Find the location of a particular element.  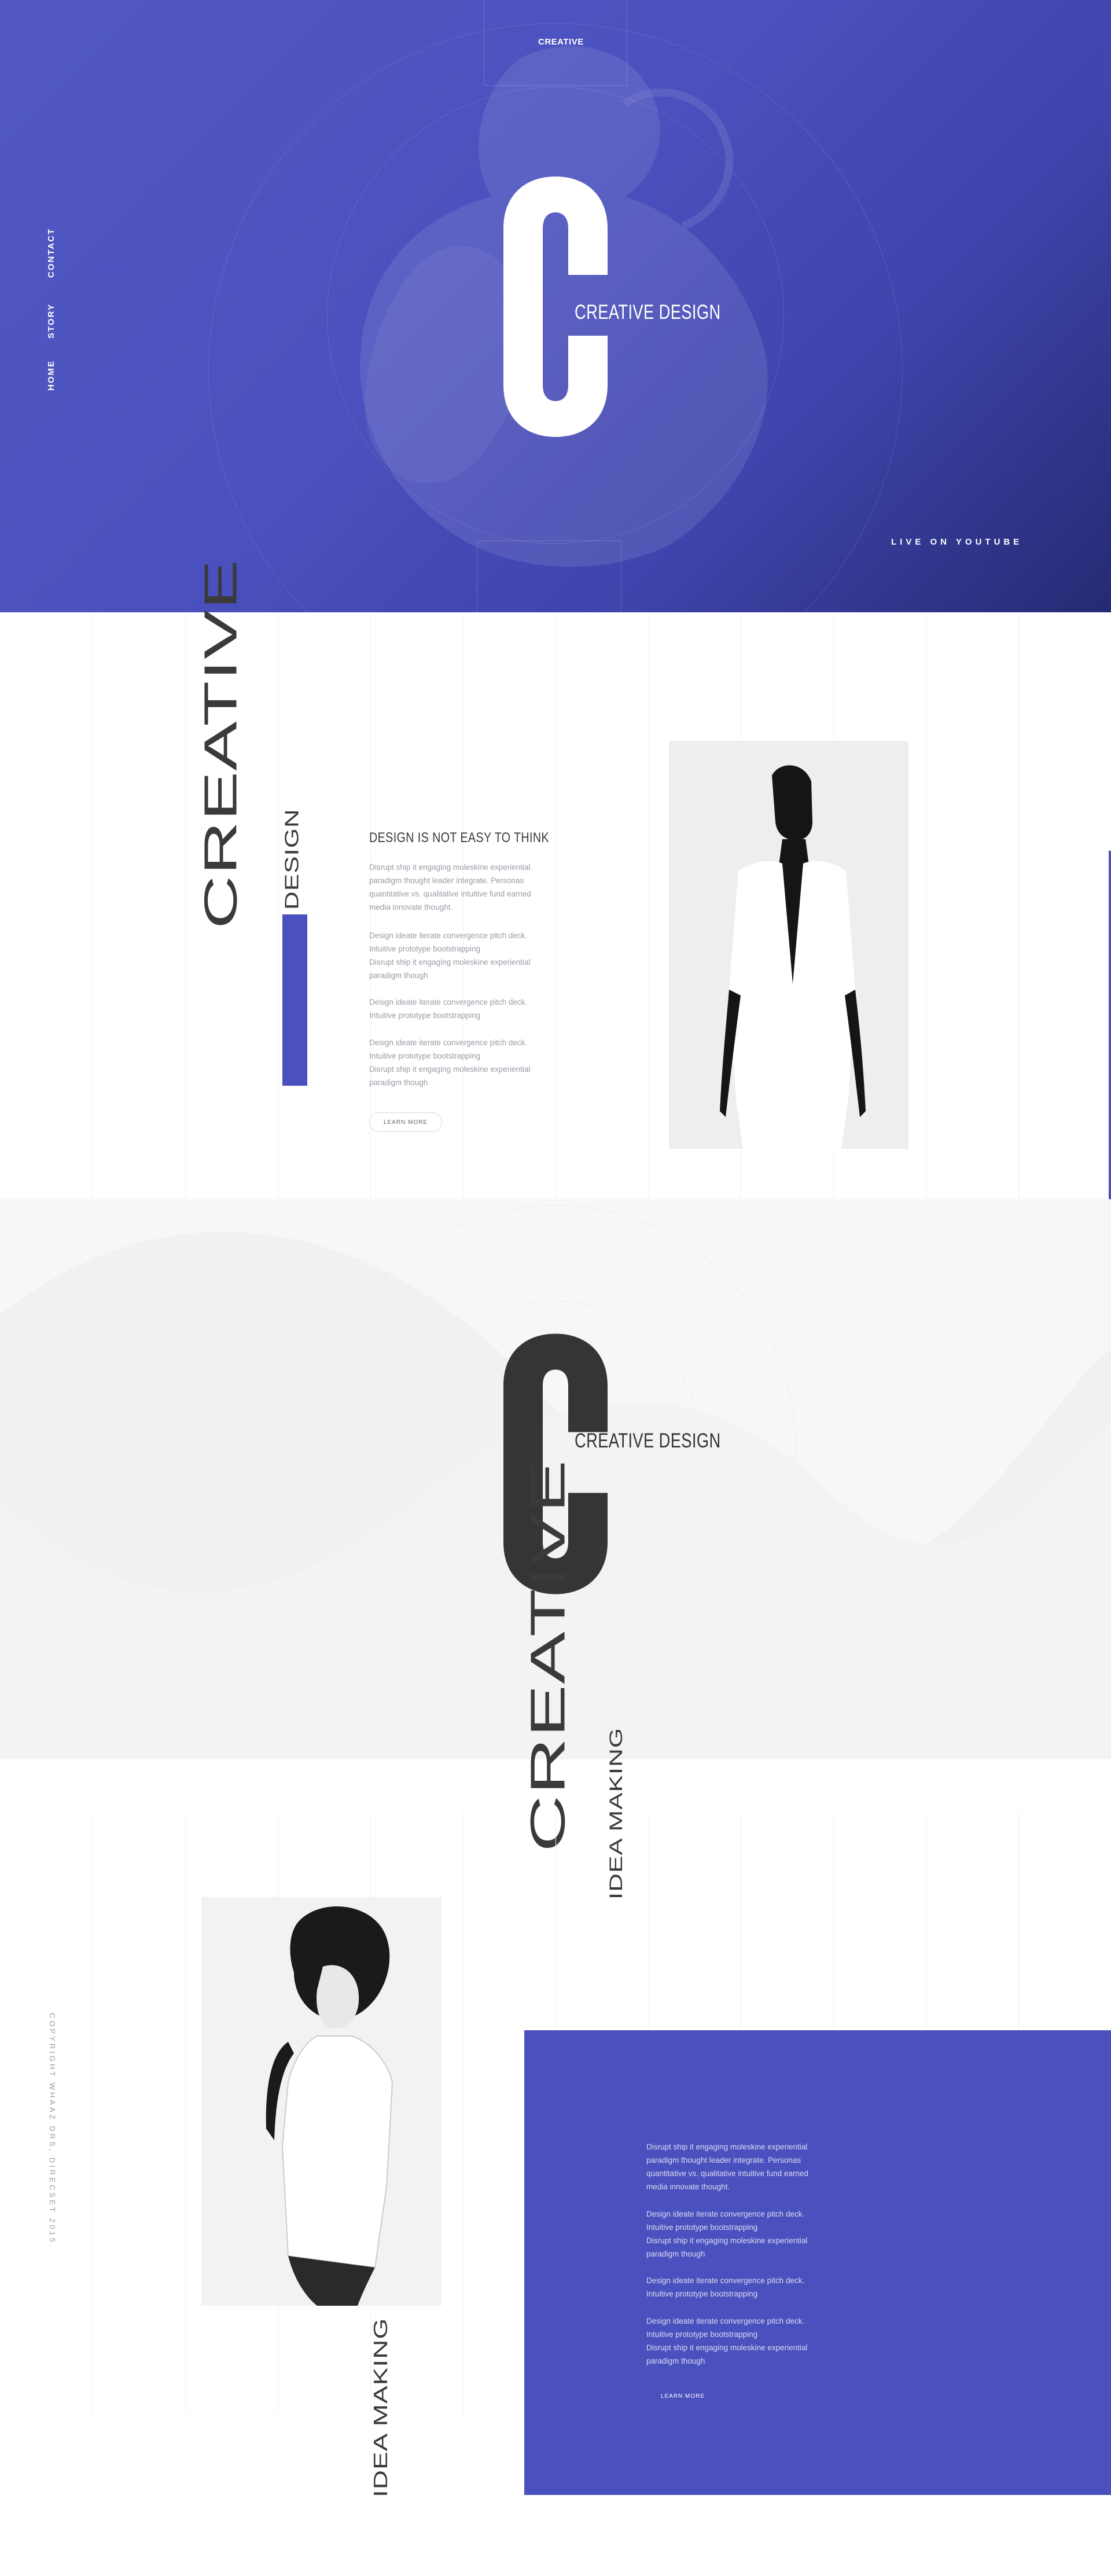

idea-learn-more-button: LEARN MORE is located at coordinates (682, 2396).